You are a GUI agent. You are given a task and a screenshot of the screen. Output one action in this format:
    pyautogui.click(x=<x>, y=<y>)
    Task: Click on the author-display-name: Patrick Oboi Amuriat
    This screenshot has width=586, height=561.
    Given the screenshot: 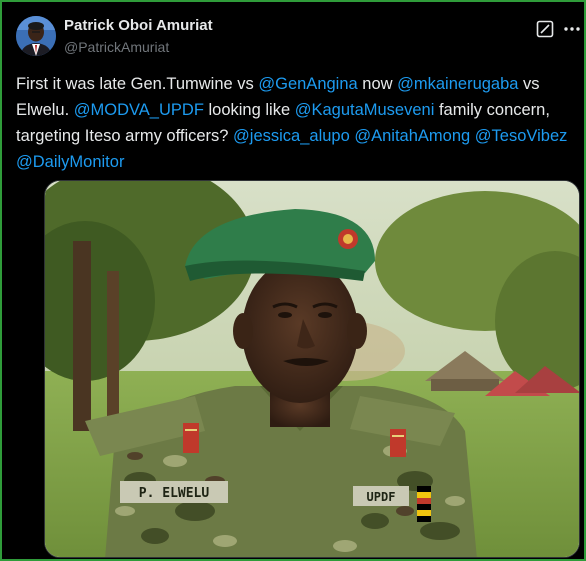 What is the action you would take?
    pyautogui.click(x=138, y=25)
    